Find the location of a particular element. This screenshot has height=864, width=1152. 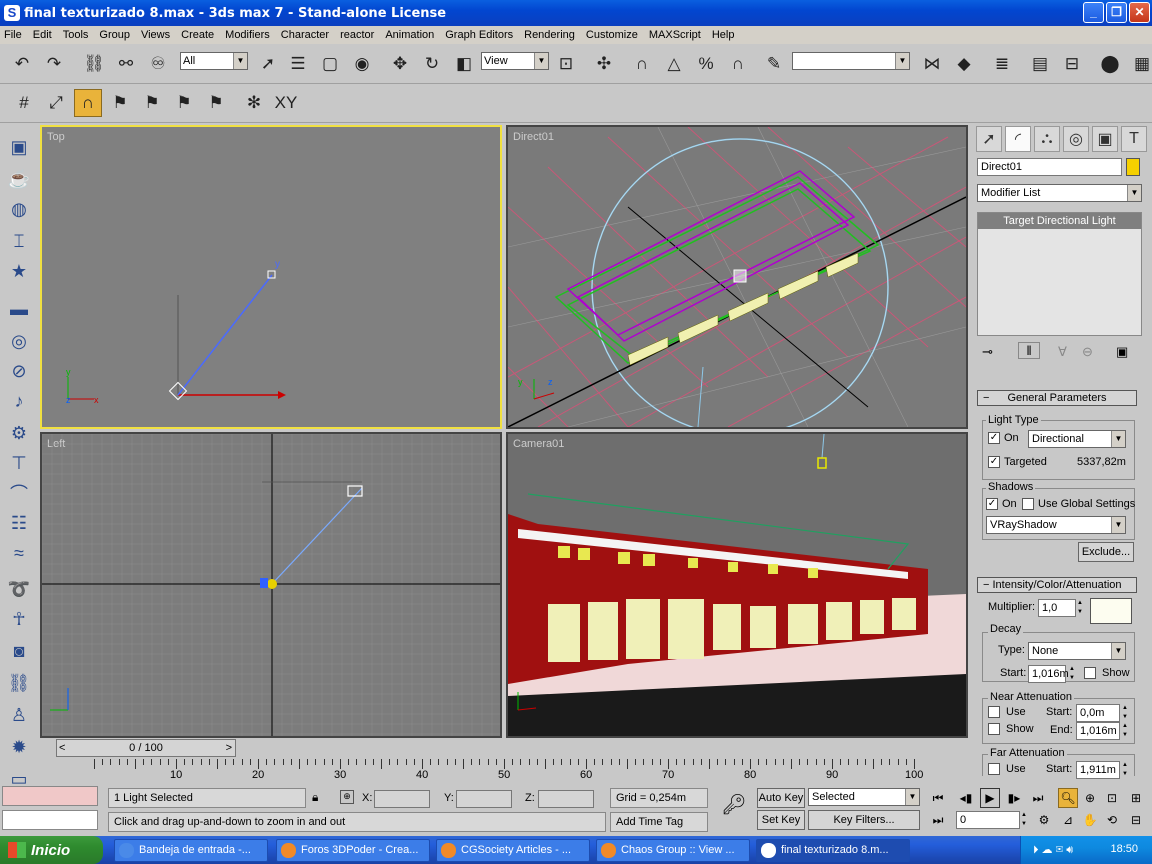

near-end-spinner: ▲ ▼ is located at coordinates (1125, 731).